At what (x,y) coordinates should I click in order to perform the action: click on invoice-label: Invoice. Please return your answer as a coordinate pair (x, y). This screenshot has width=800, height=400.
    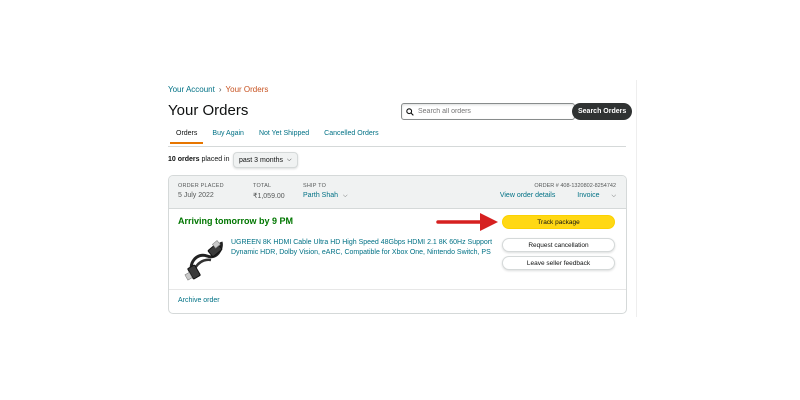
    Looking at the image, I should click on (588, 195).